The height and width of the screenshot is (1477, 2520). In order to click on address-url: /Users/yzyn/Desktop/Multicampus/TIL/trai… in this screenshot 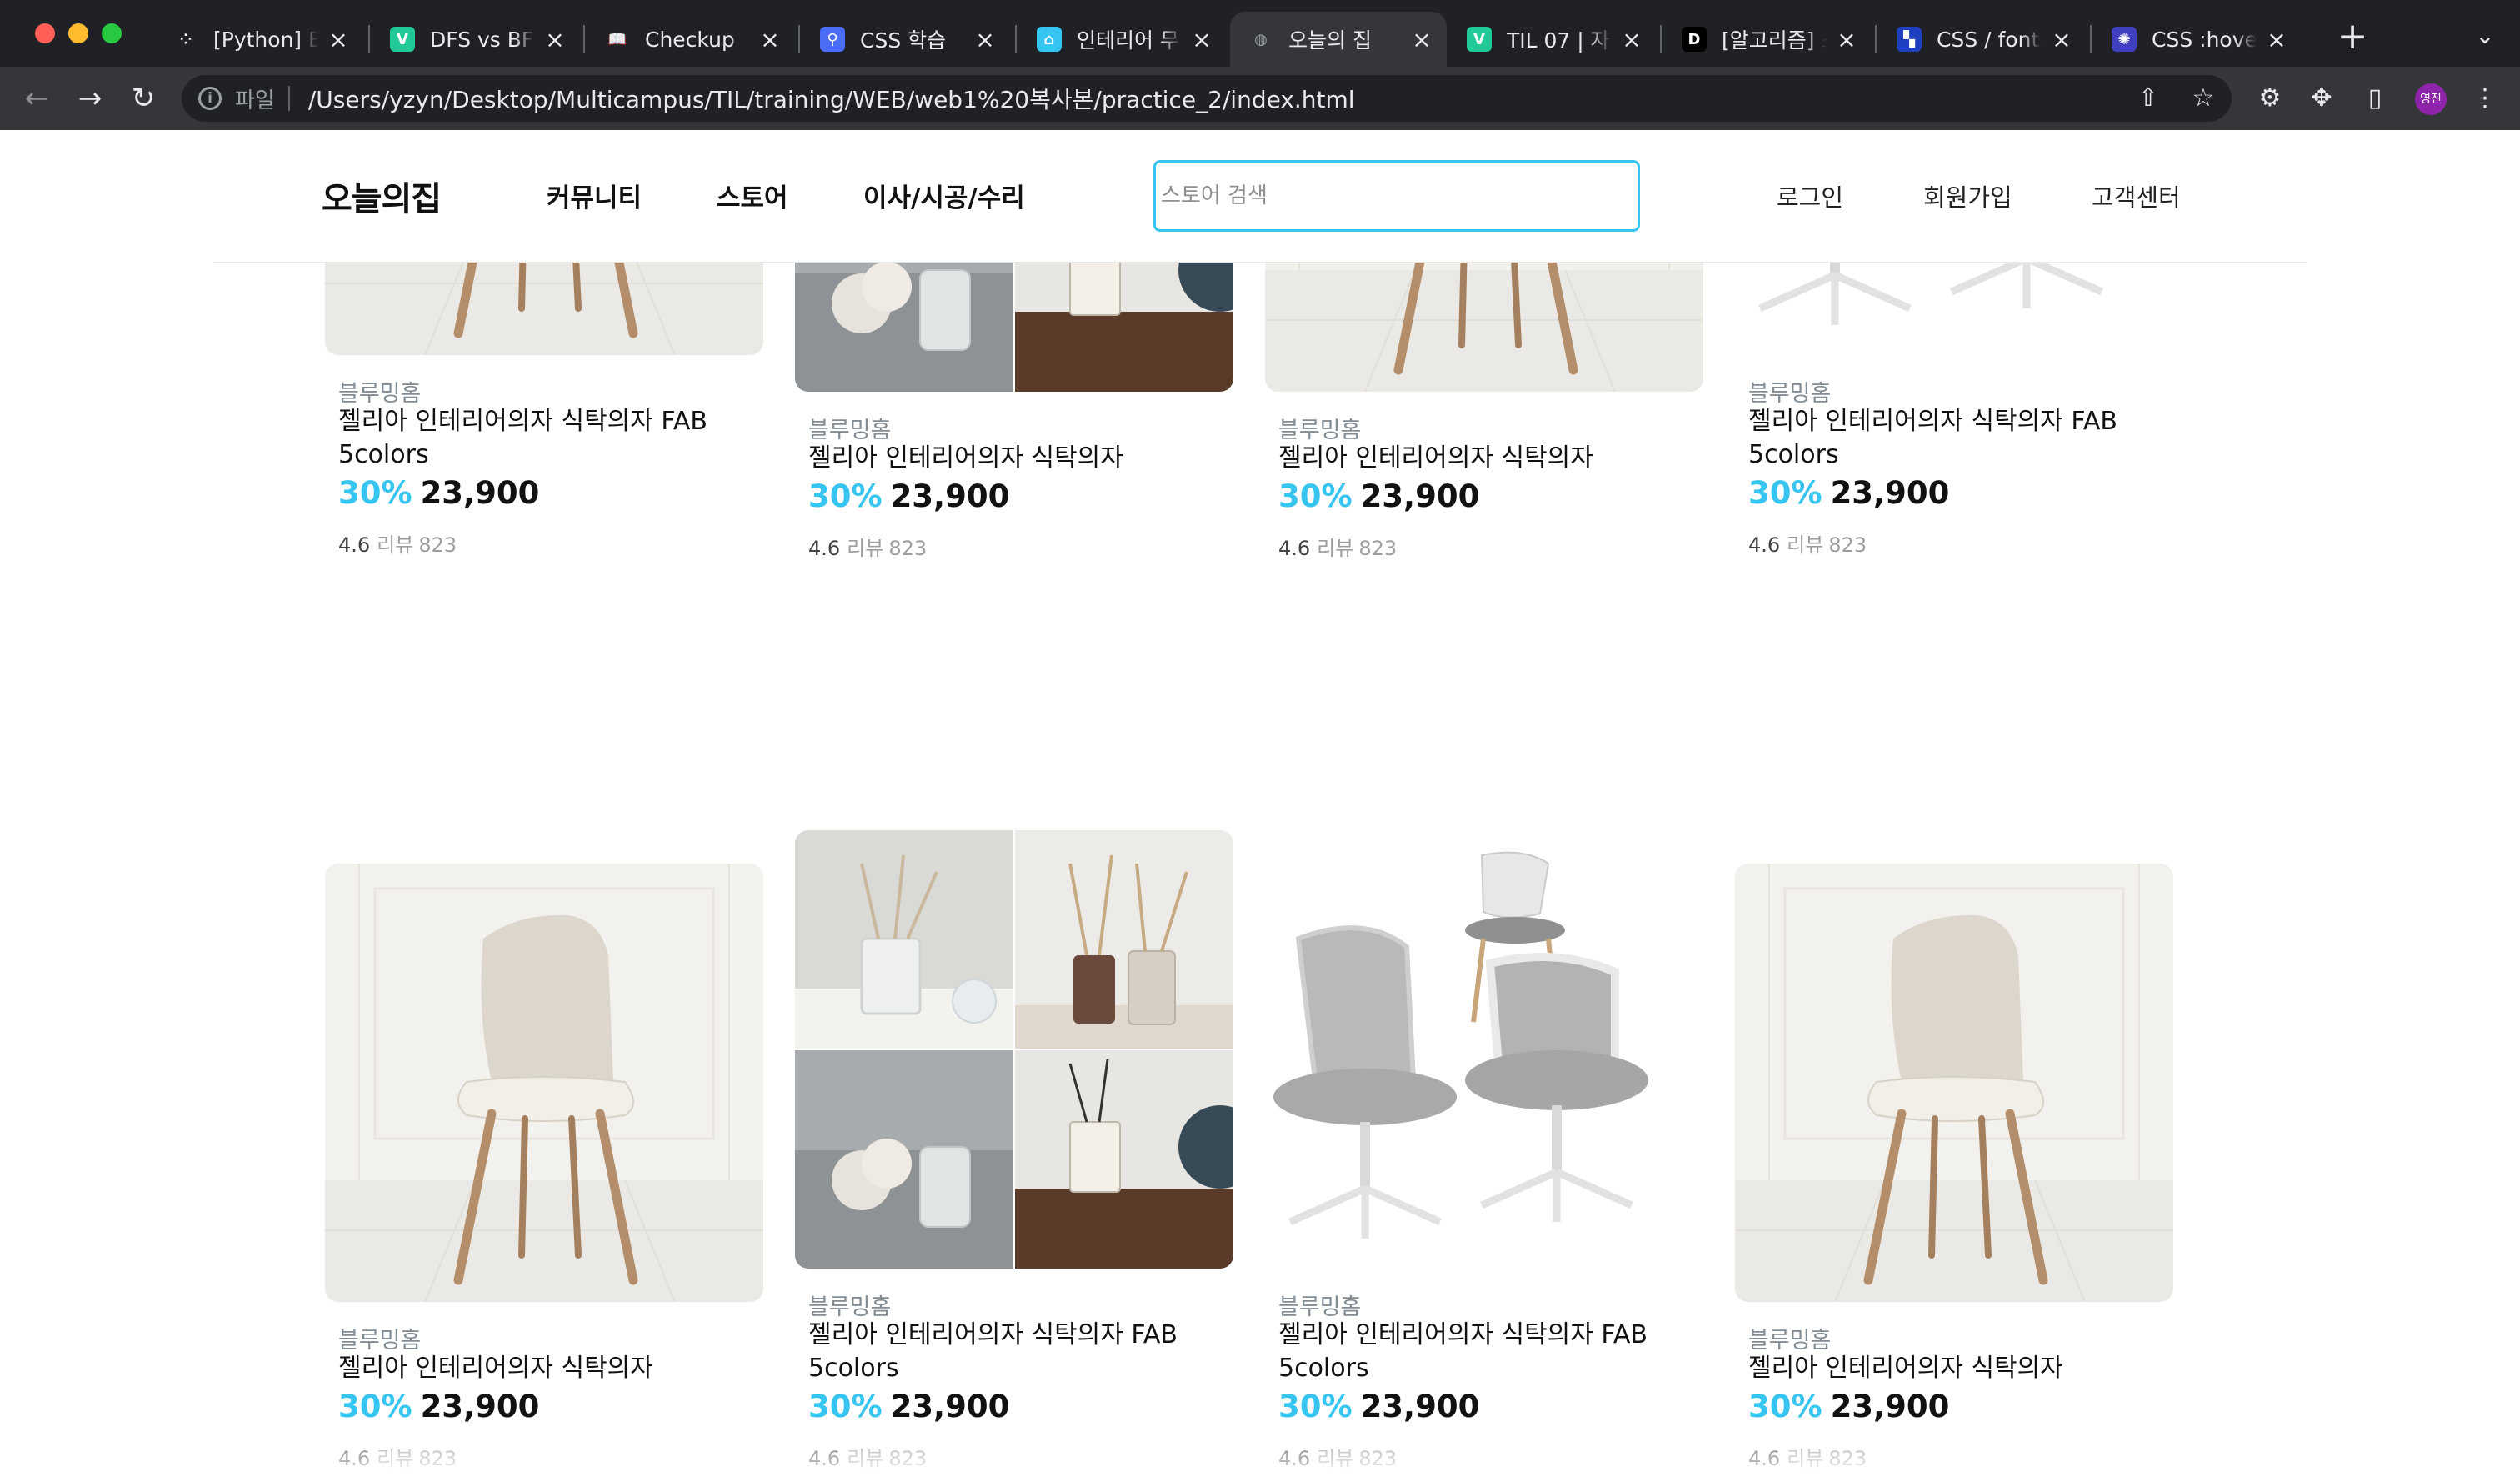, I will do `click(831, 98)`.